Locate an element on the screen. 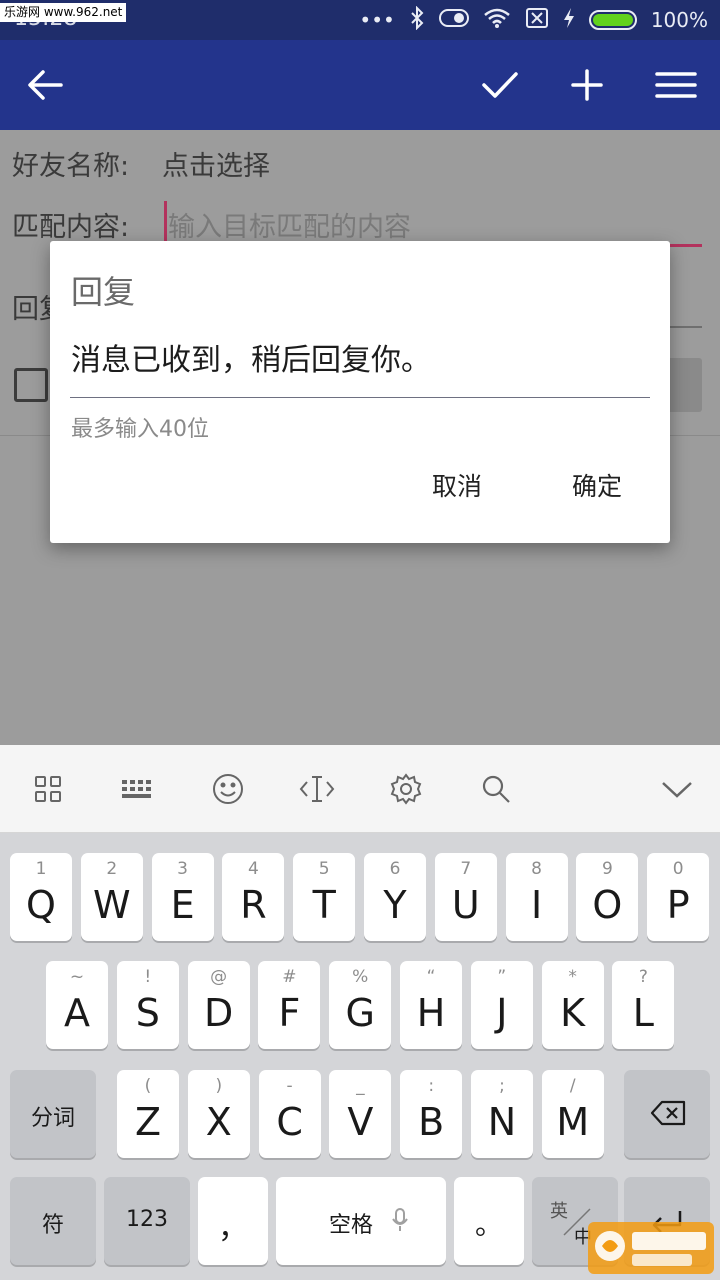 The image size is (720, 1280). back-arrow-icon is located at coordinates (45, 85).